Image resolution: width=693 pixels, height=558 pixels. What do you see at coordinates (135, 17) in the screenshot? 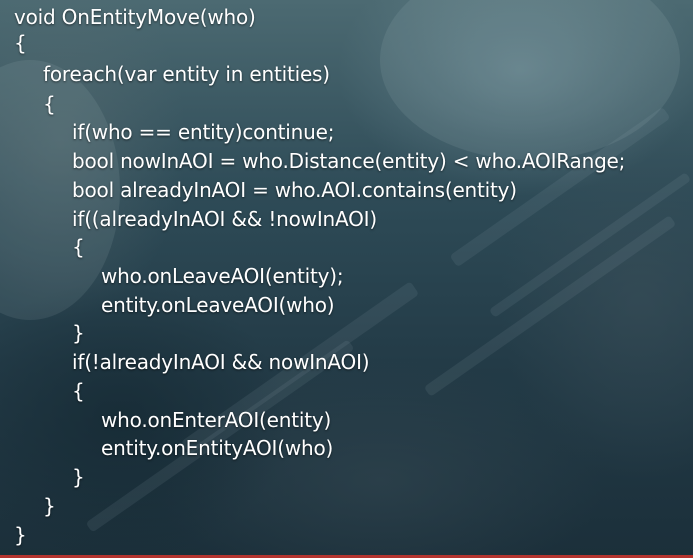
I see `code-line-function-signature: void OnEntityMove(who)` at bounding box center [135, 17].